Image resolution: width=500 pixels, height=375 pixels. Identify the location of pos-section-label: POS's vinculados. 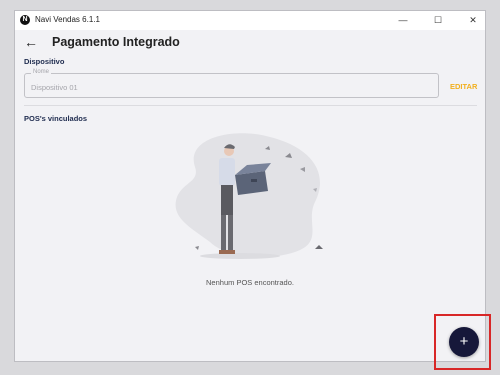
(56, 118).